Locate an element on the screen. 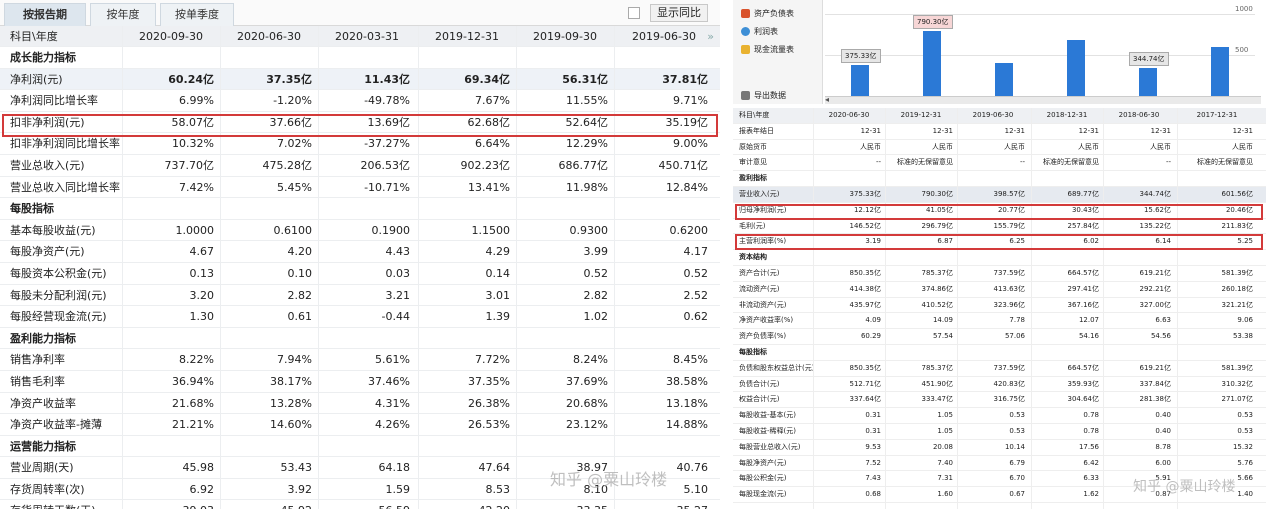  row-label: 销售毛利率 is located at coordinates (37, 381).